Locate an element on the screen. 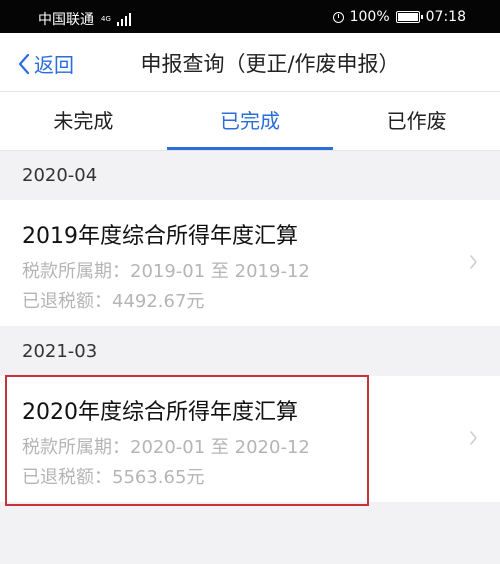 This screenshot has height=564, width=500. record-title: 2019年度综合所得年度汇算 is located at coordinates (160, 236).